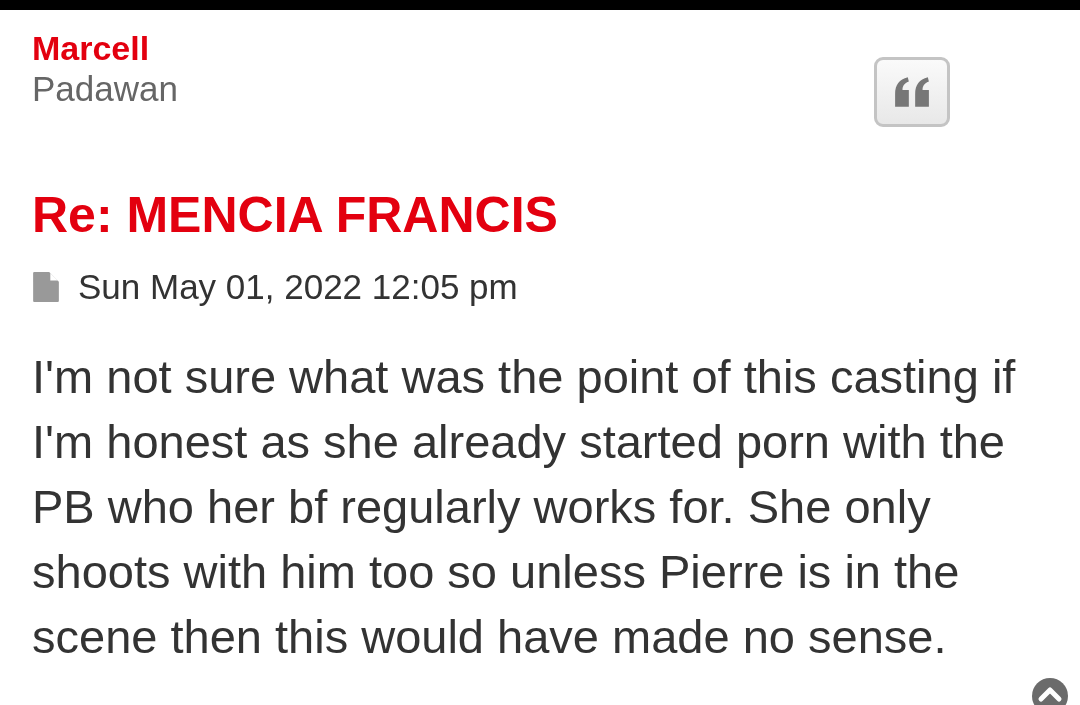  Describe the element at coordinates (46, 287) in the screenshot. I see `document-icon` at that location.